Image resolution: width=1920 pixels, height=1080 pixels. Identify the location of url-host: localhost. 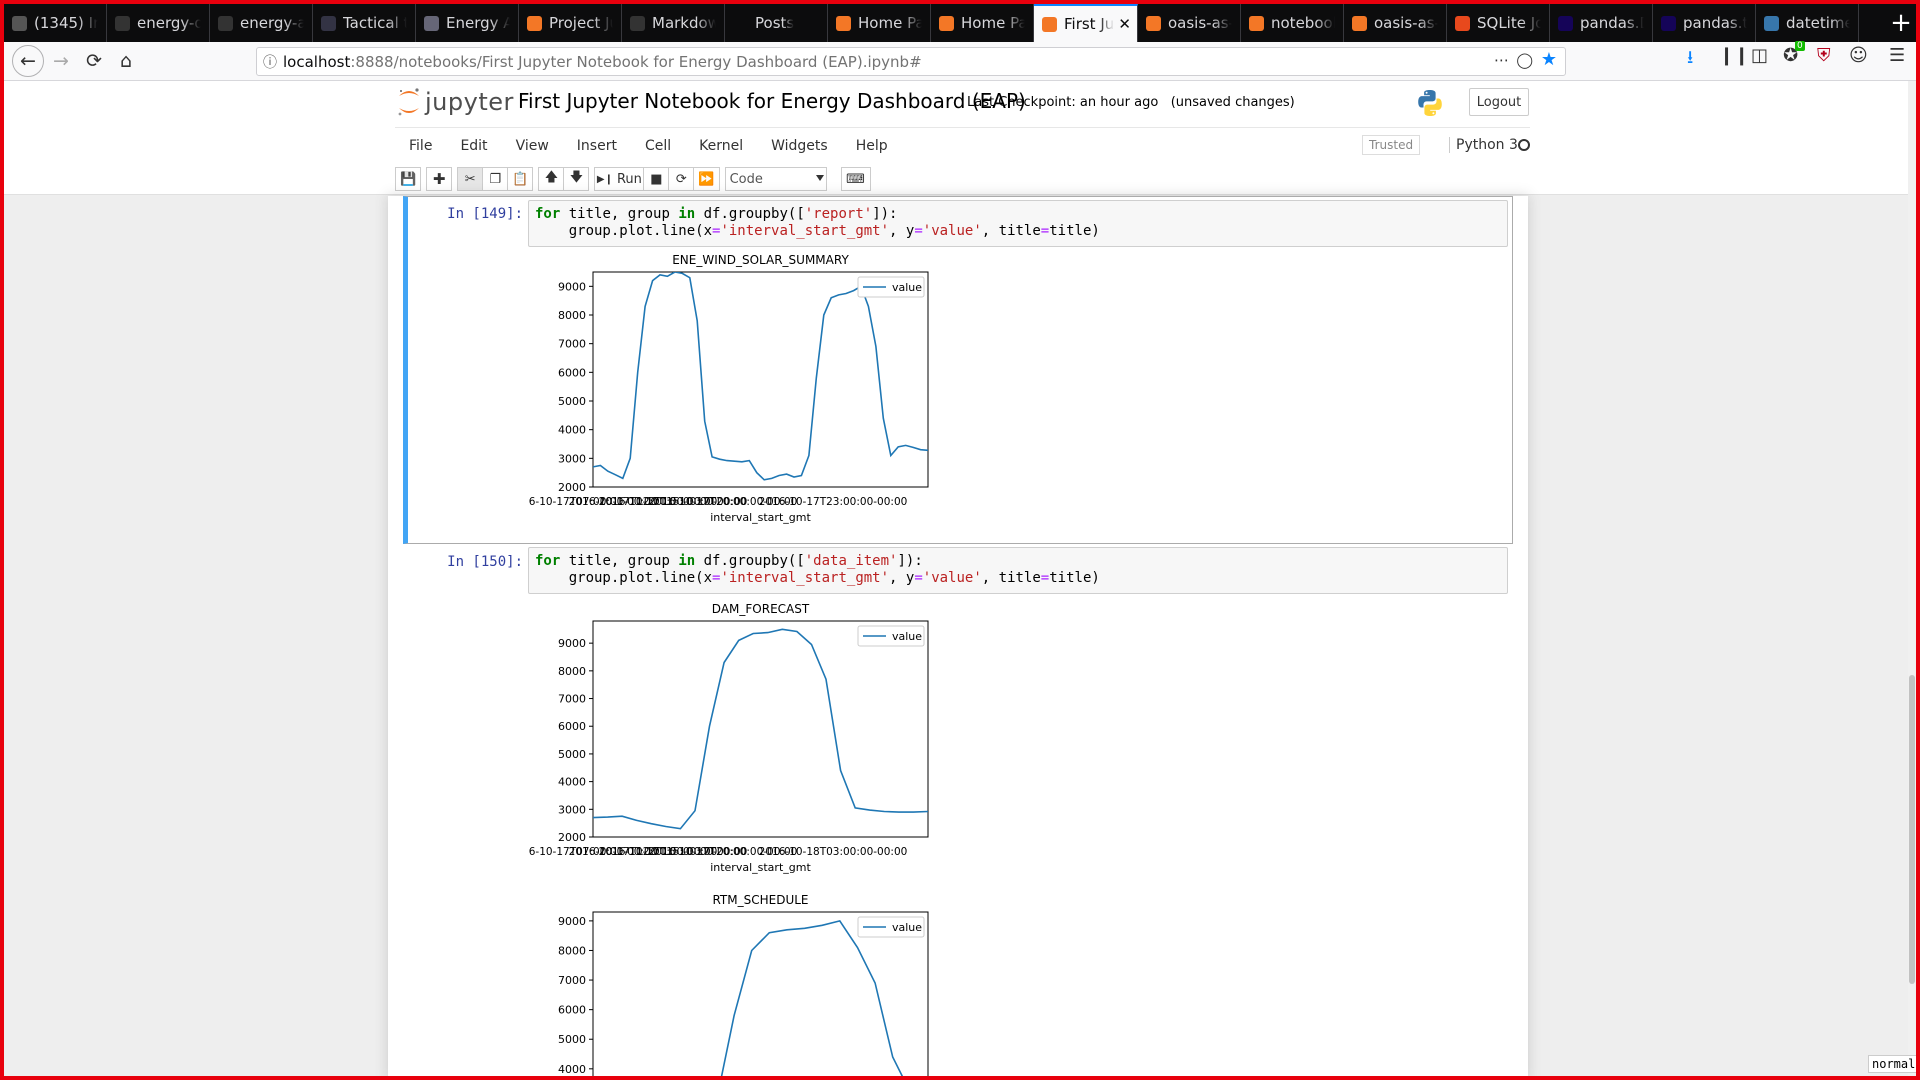
(317, 61).